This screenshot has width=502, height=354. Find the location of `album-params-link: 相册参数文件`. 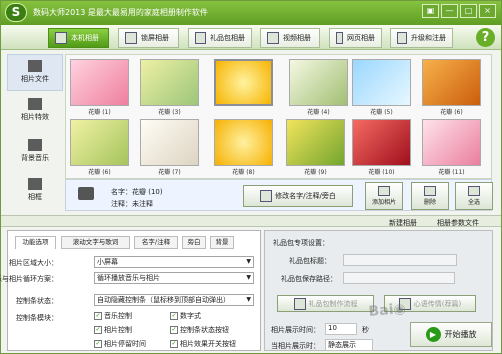

album-params-link: 相册参数文件 is located at coordinates (458, 223).